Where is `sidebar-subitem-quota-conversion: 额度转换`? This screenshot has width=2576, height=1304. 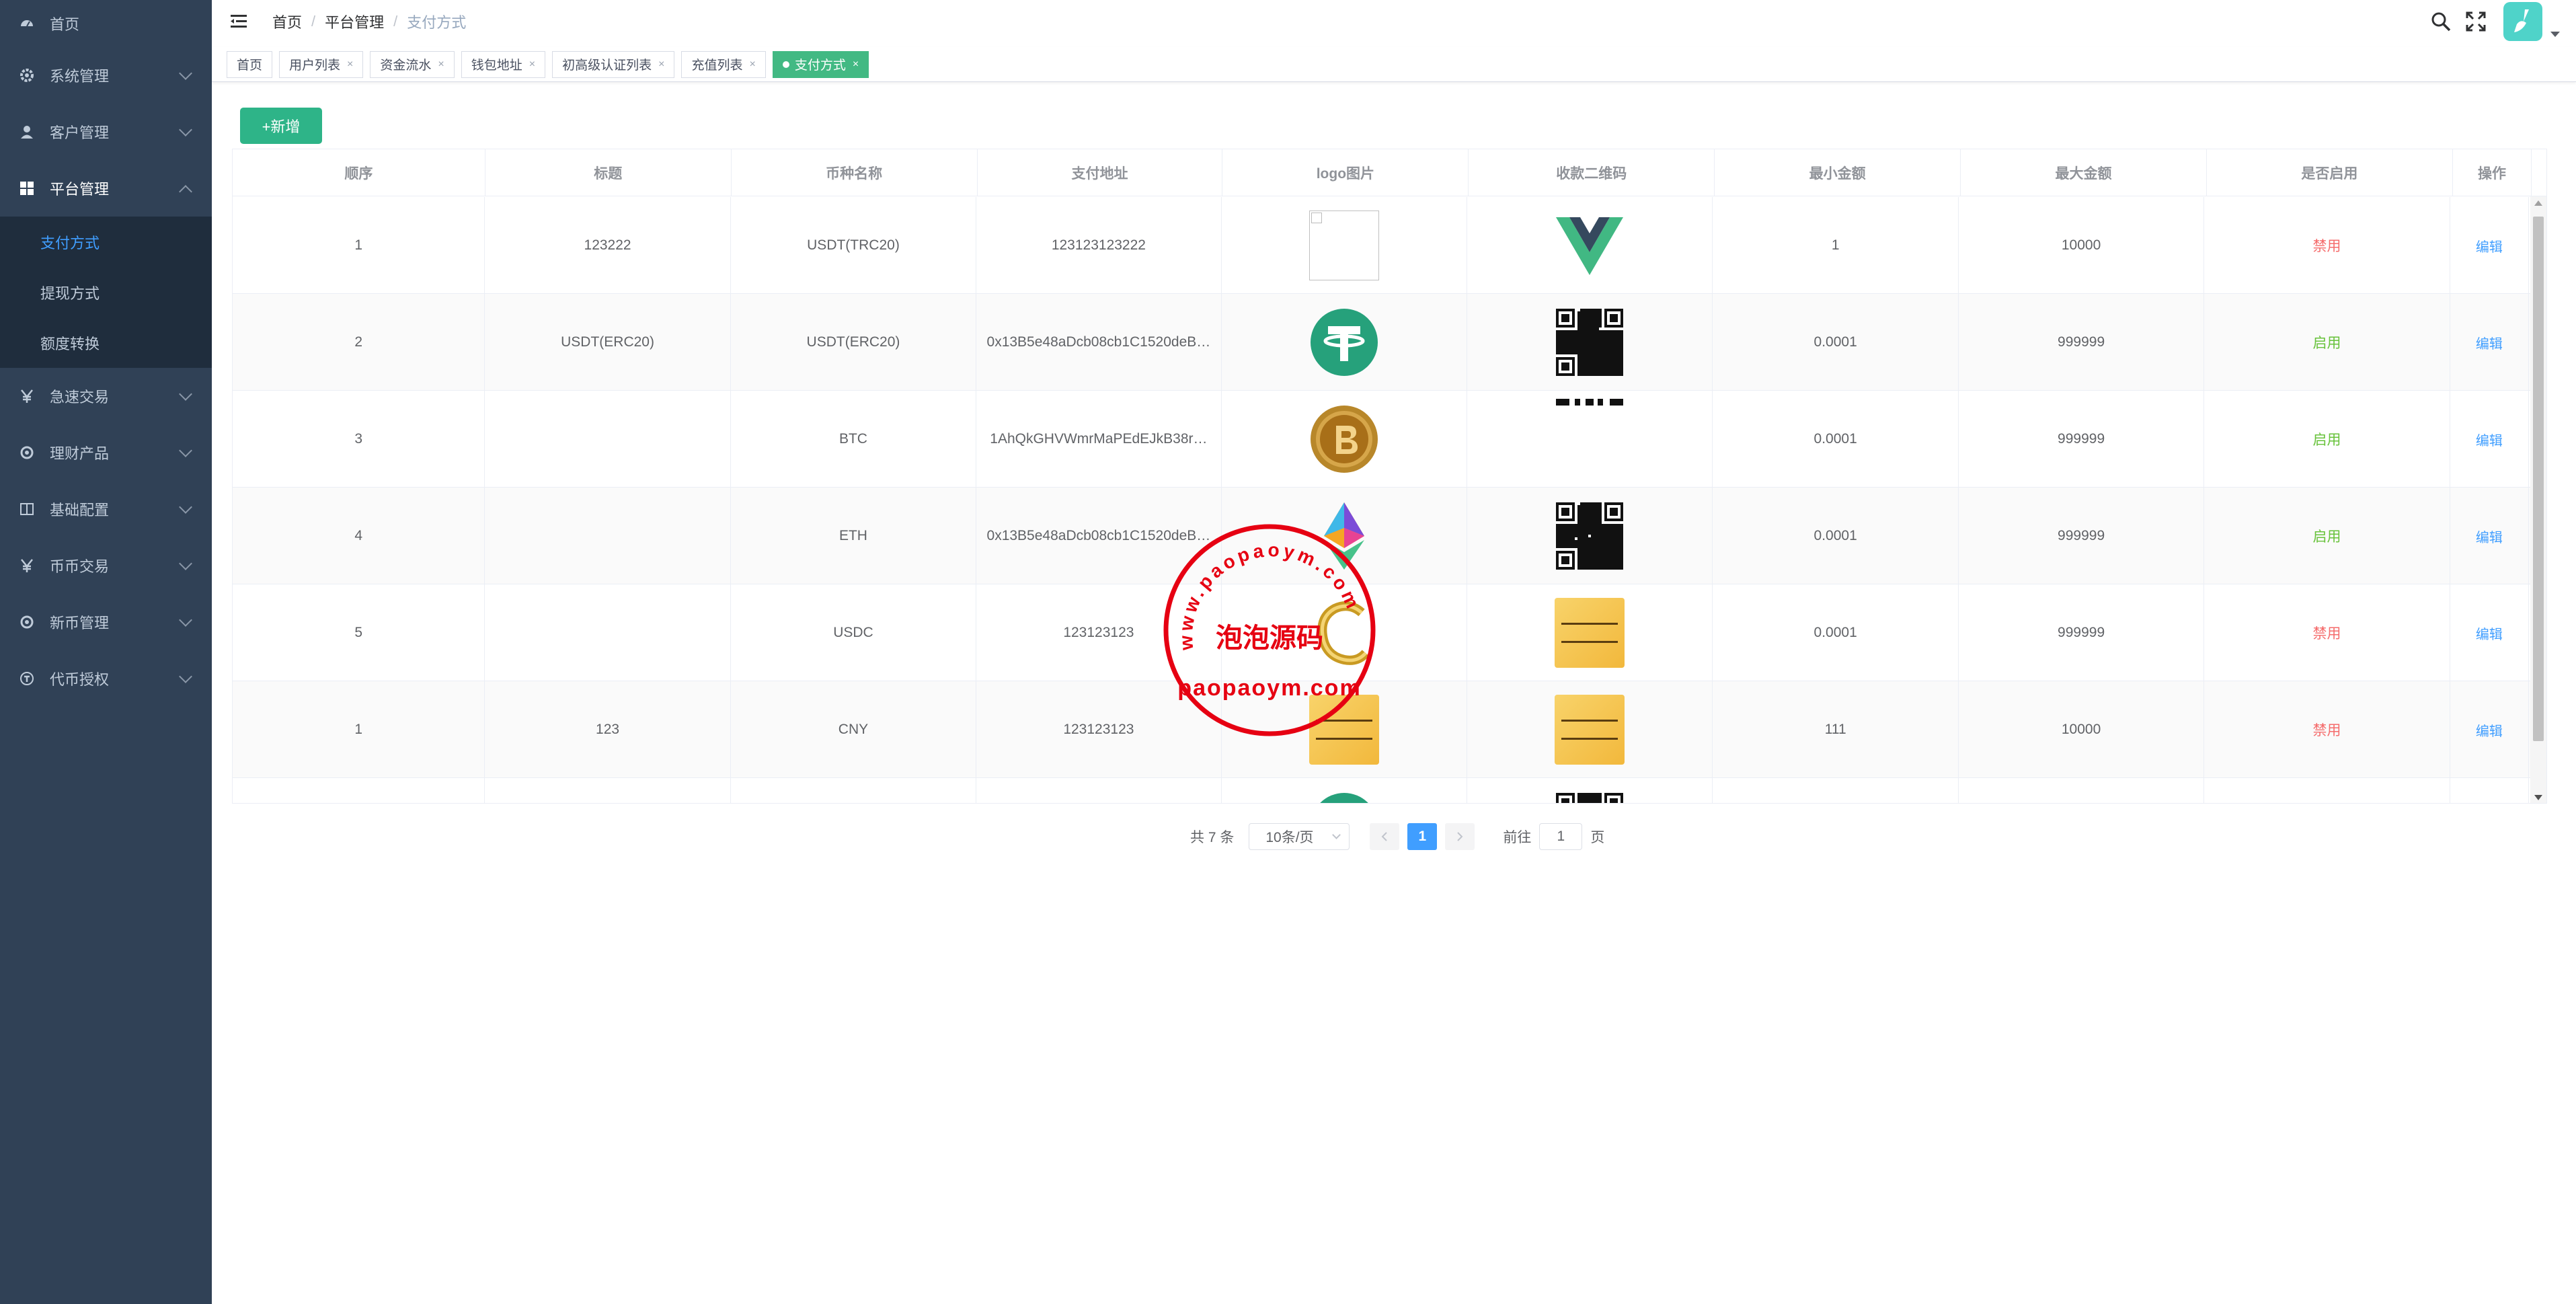 sidebar-subitem-quota-conversion: 额度转换 is located at coordinates (106, 342).